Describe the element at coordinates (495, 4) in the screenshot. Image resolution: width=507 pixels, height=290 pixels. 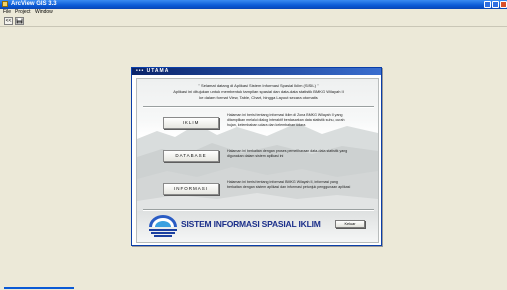
I see `maximize-button` at that location.